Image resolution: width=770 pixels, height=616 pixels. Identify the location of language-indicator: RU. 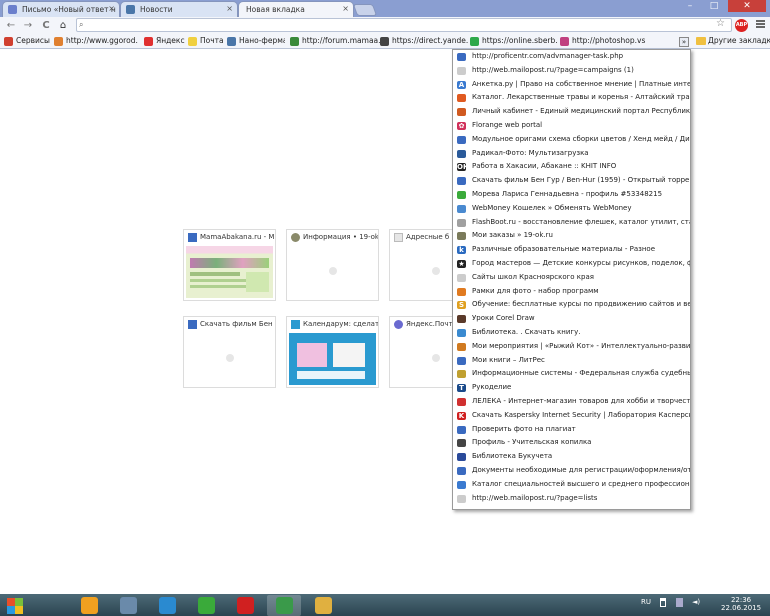
(646, 602).